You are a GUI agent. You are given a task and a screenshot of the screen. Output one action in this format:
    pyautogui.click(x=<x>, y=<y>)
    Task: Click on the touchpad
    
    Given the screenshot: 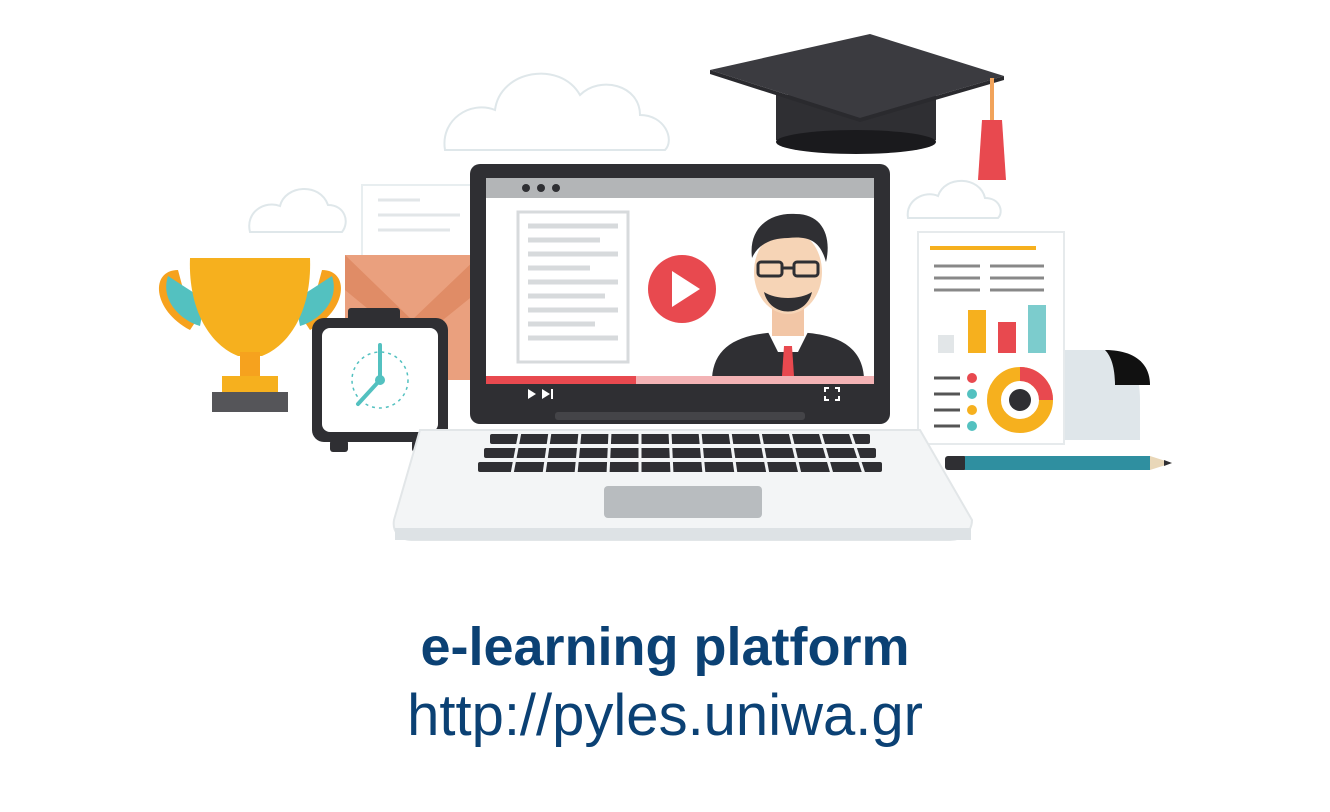 What is the action you would take?
    pyautogui.click(x=683, y=502)
    